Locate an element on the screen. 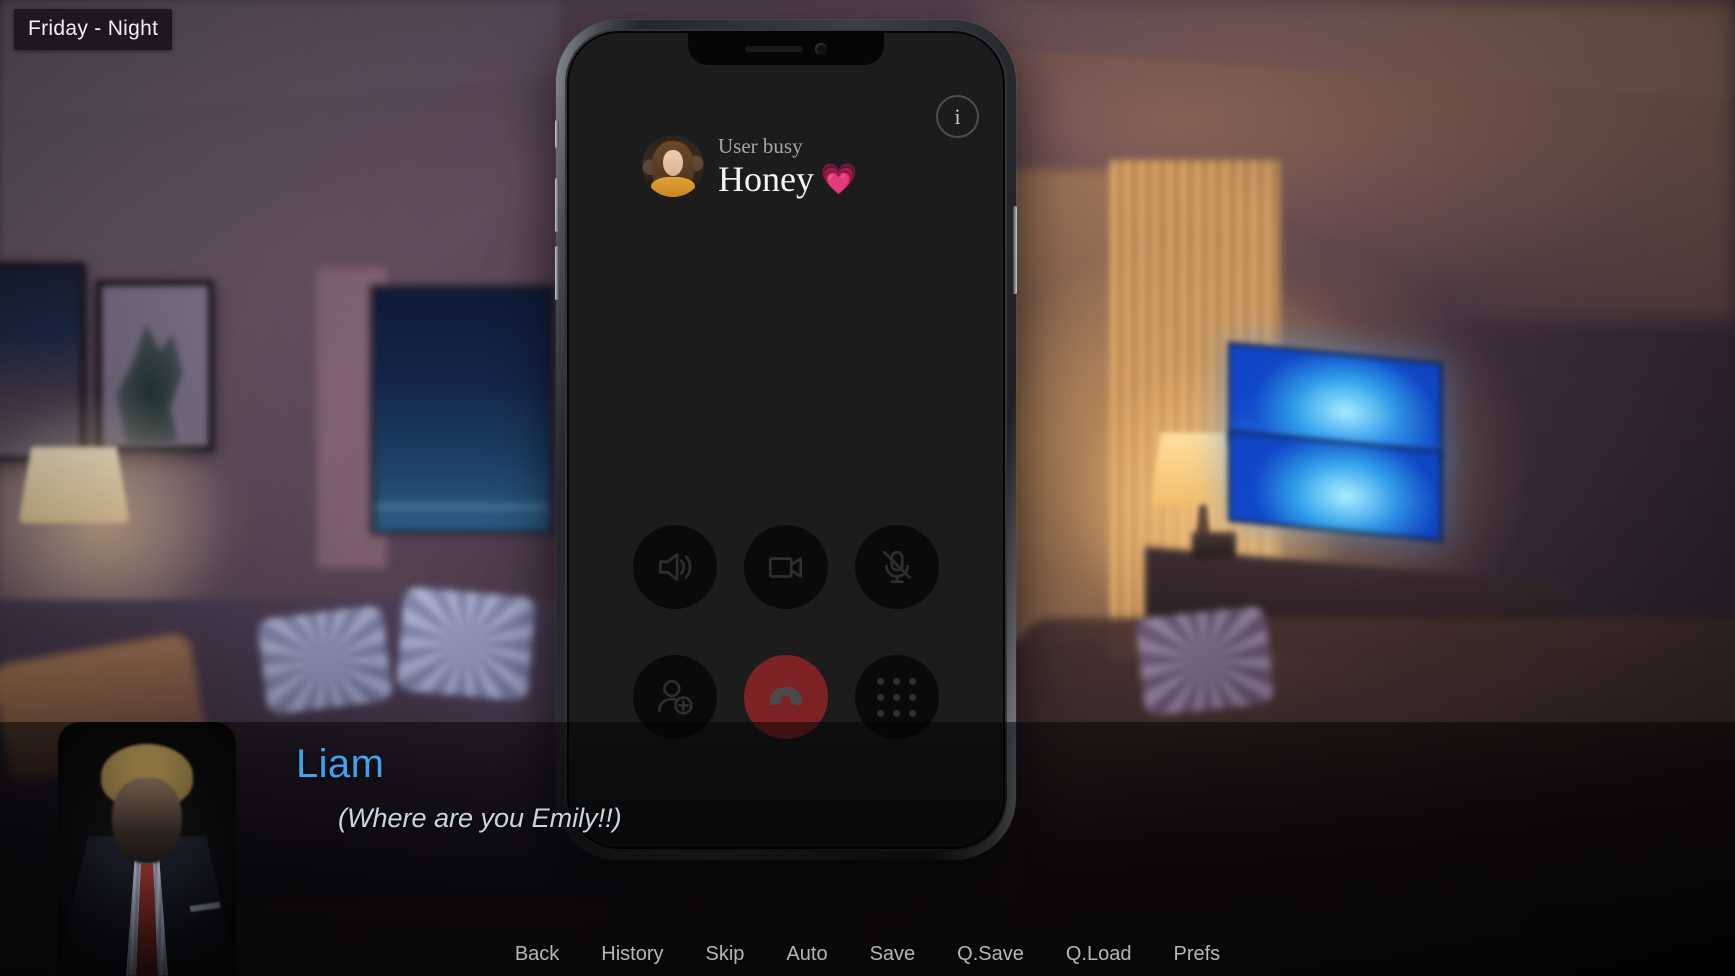 The width and height of the screenshot is (1735, 976). quick-menu-prefs: Prefs is located at coordinates (1196, 954).